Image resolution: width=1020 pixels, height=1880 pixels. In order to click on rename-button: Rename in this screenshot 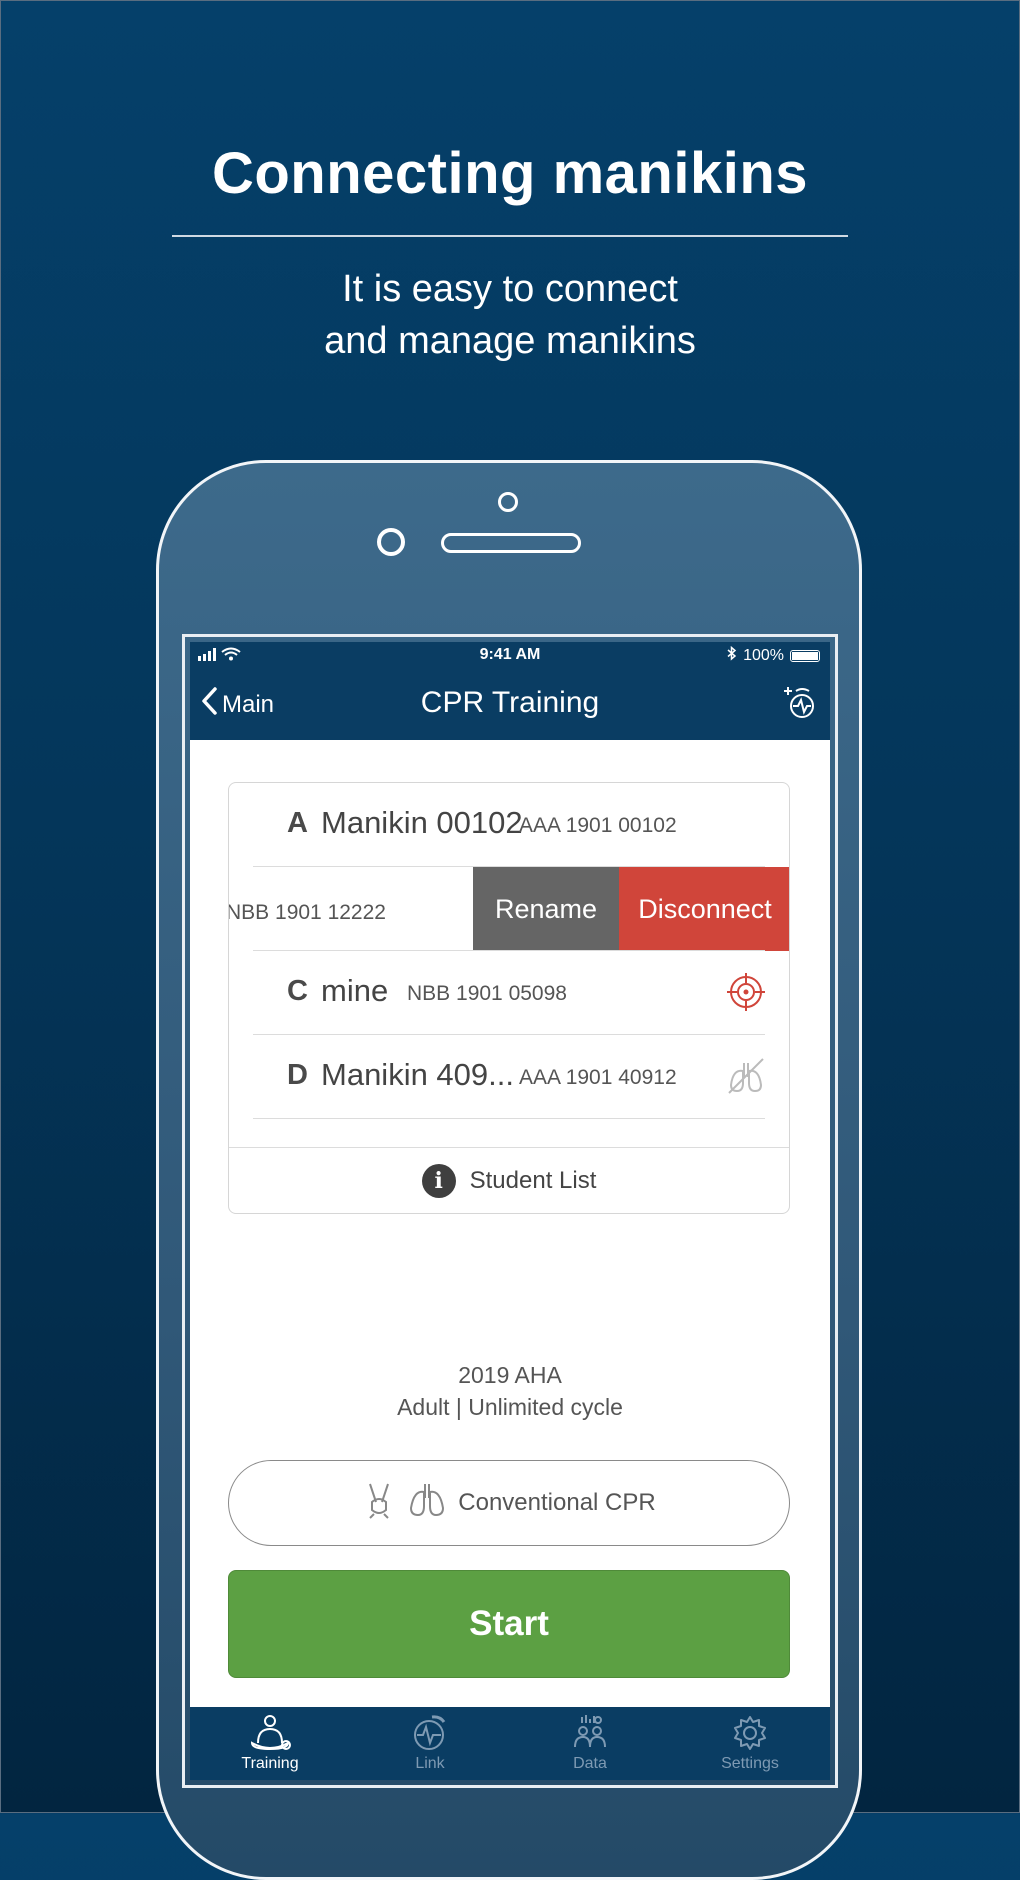, I will do `click(546, 909)`.